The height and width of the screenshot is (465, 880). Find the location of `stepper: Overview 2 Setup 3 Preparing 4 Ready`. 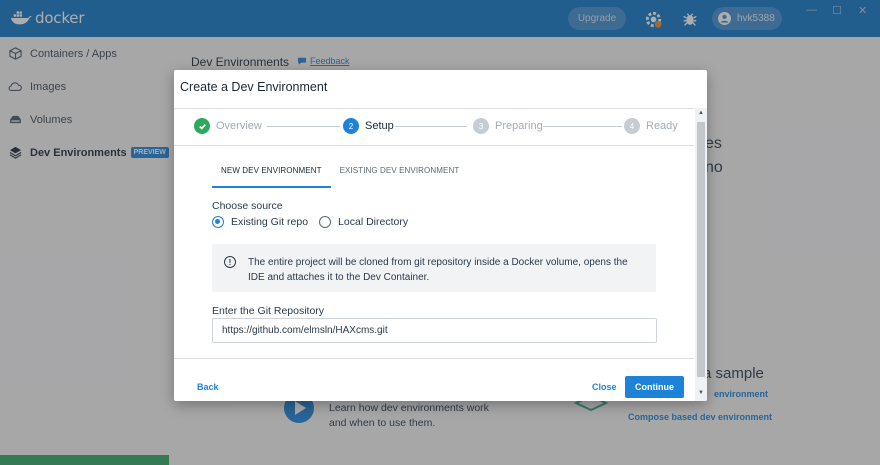

stepper: Overview 2 Setup 3 Preparing 4 Ready is located at coordinates (436, 127).